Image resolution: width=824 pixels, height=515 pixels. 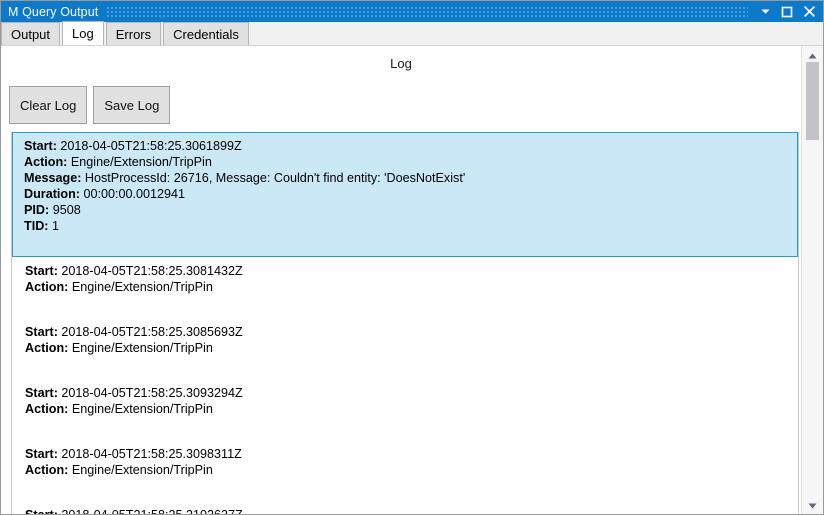 I want to click on log-field-tid: TID: 1, so click(x=409, y=226).